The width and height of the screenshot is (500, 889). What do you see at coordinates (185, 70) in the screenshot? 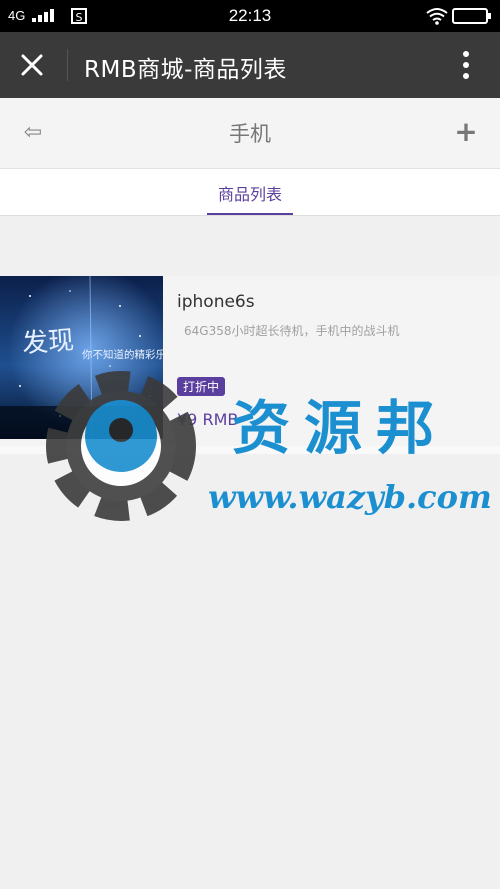
I see `page-title: RMB商城-商品列表` at bounding box center [185, 70].